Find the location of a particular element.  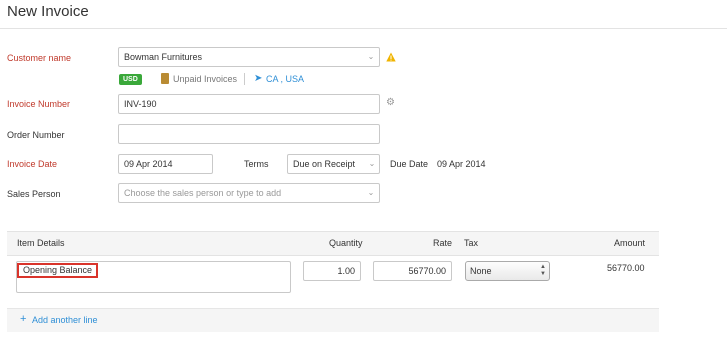

item-details-value: Opening Balance is located at coordinates (58, 270).